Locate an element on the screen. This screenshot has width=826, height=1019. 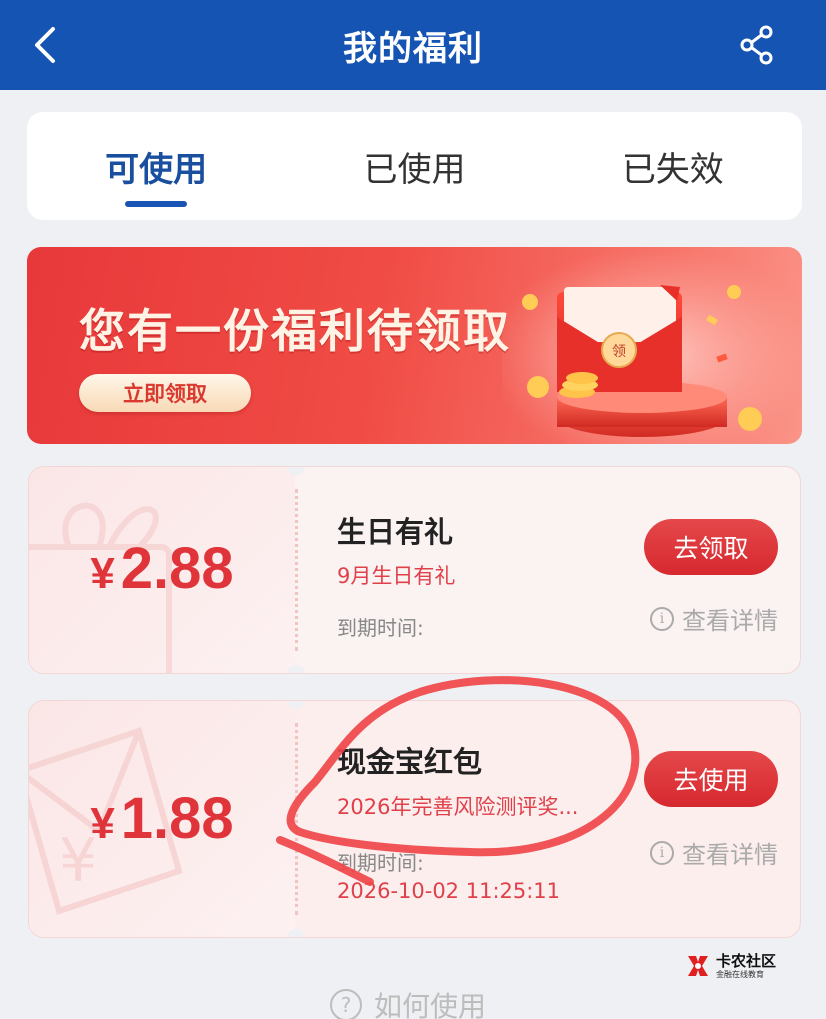
tab-used: 已使用 is located at coordinates (414, 166).